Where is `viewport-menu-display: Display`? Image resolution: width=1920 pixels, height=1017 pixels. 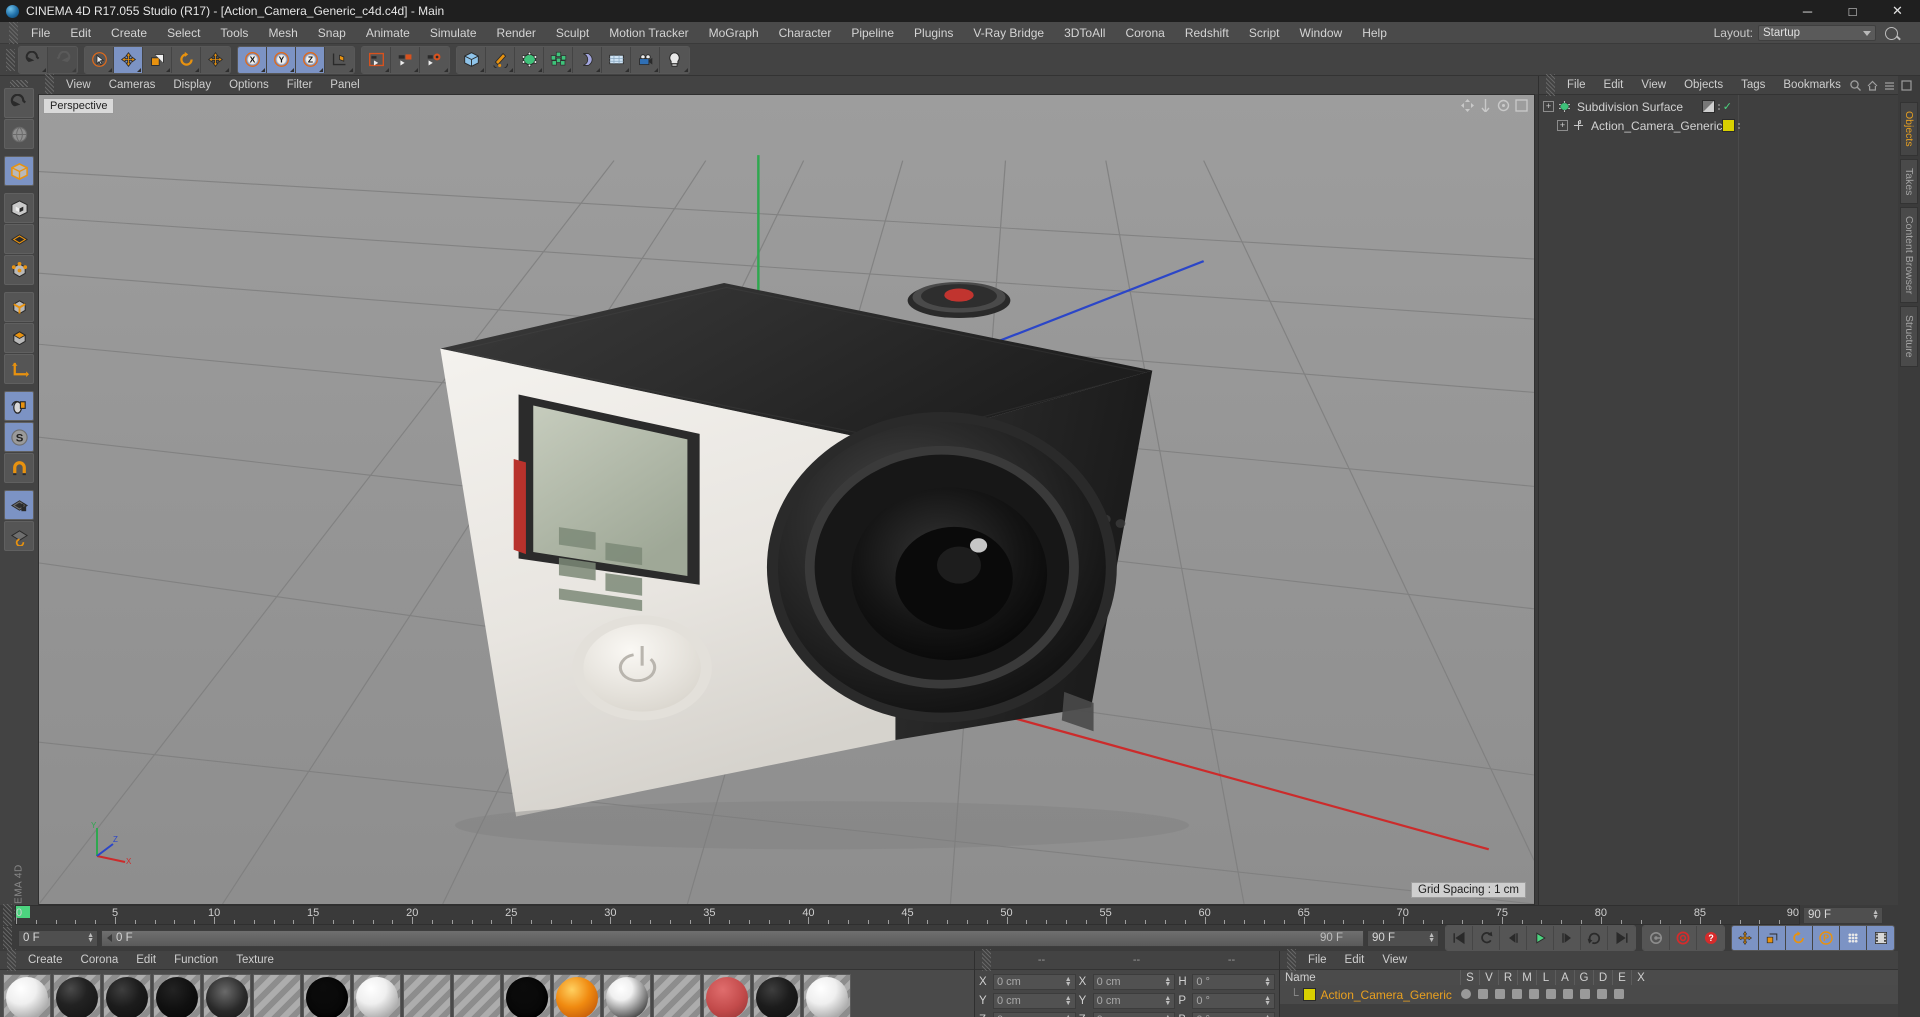
viewport-menu-display: Display is located at coordinates (192, 85).